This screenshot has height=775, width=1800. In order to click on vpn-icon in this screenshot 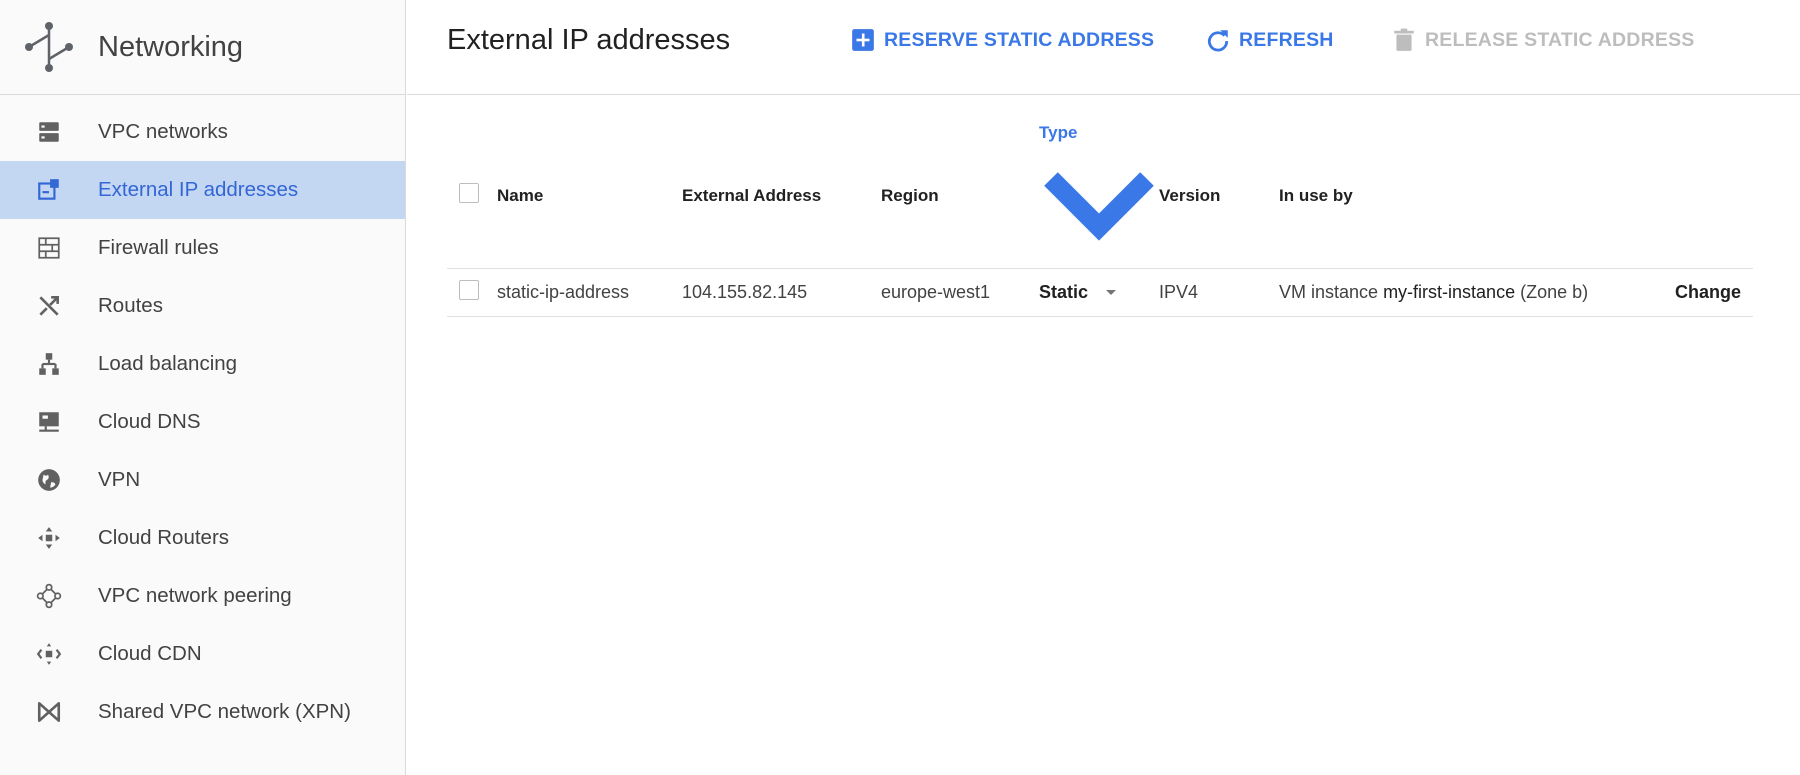, I will do `click(49, 480)`.